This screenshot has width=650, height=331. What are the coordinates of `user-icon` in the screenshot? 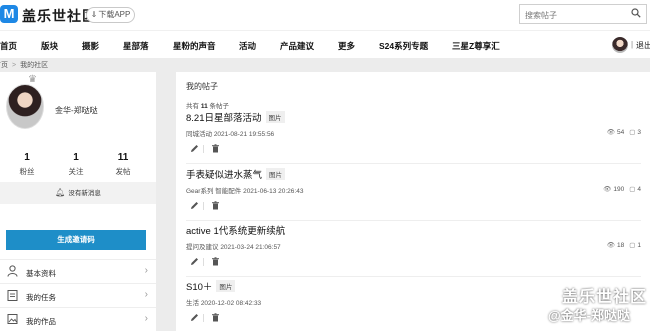 It's located at (12, 271).